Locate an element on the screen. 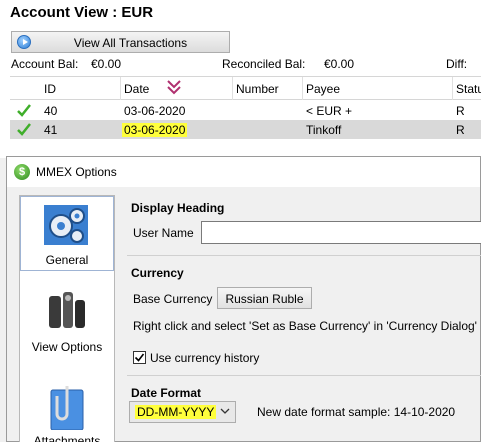  column-header-number: Number is located at coordinates (257, 89).